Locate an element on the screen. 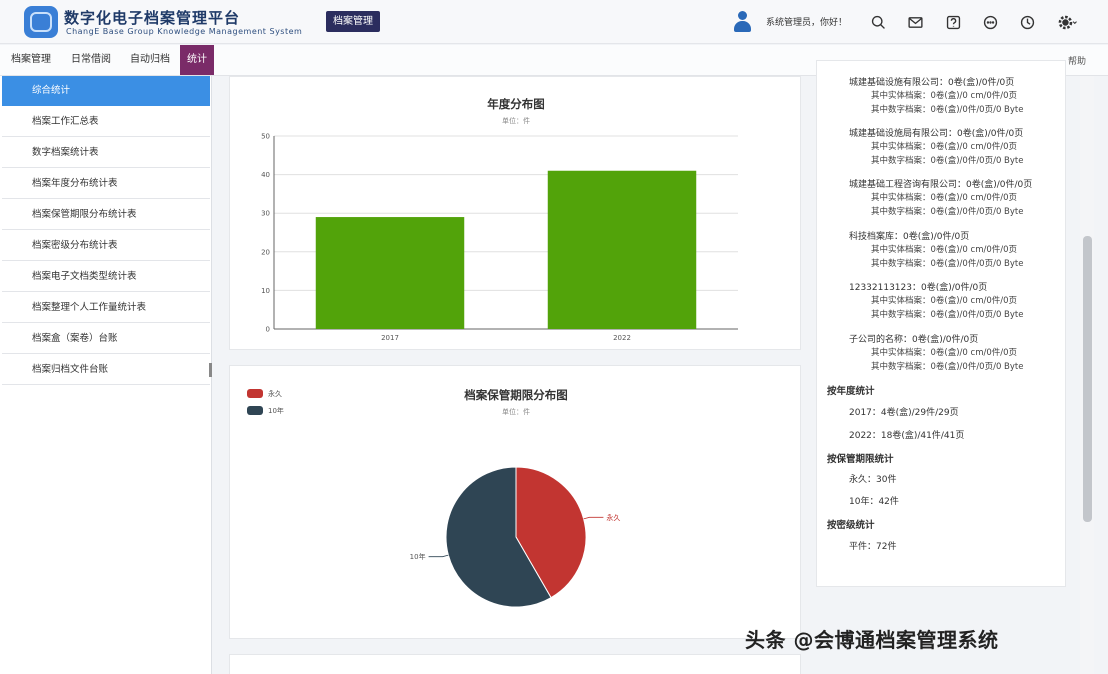 The width and height of the screenshot is (1108, 674). pie-label-1: 10年 is located at coordinates (418, 556).